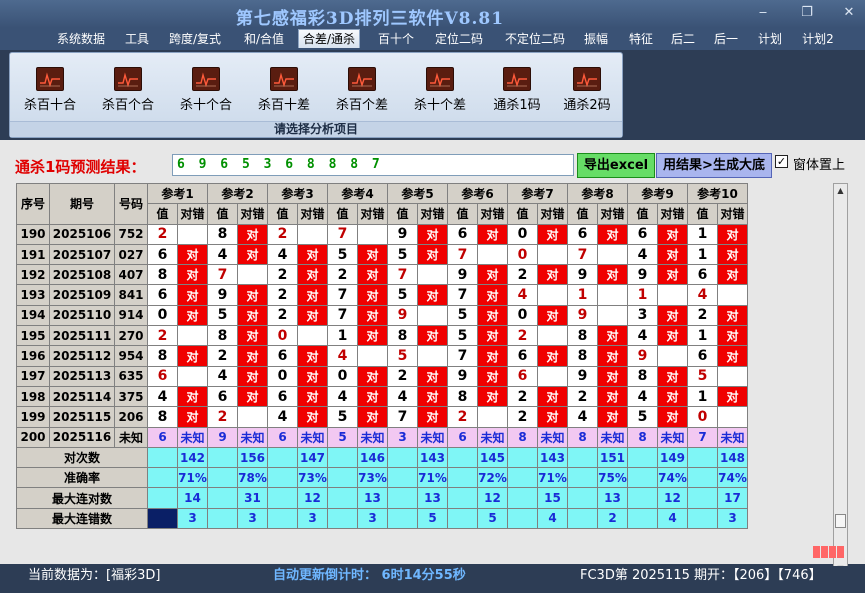 The width and height of the screenshot is (865, 593). I want to click on stats-value-cell: 74%, so click(732, 478).